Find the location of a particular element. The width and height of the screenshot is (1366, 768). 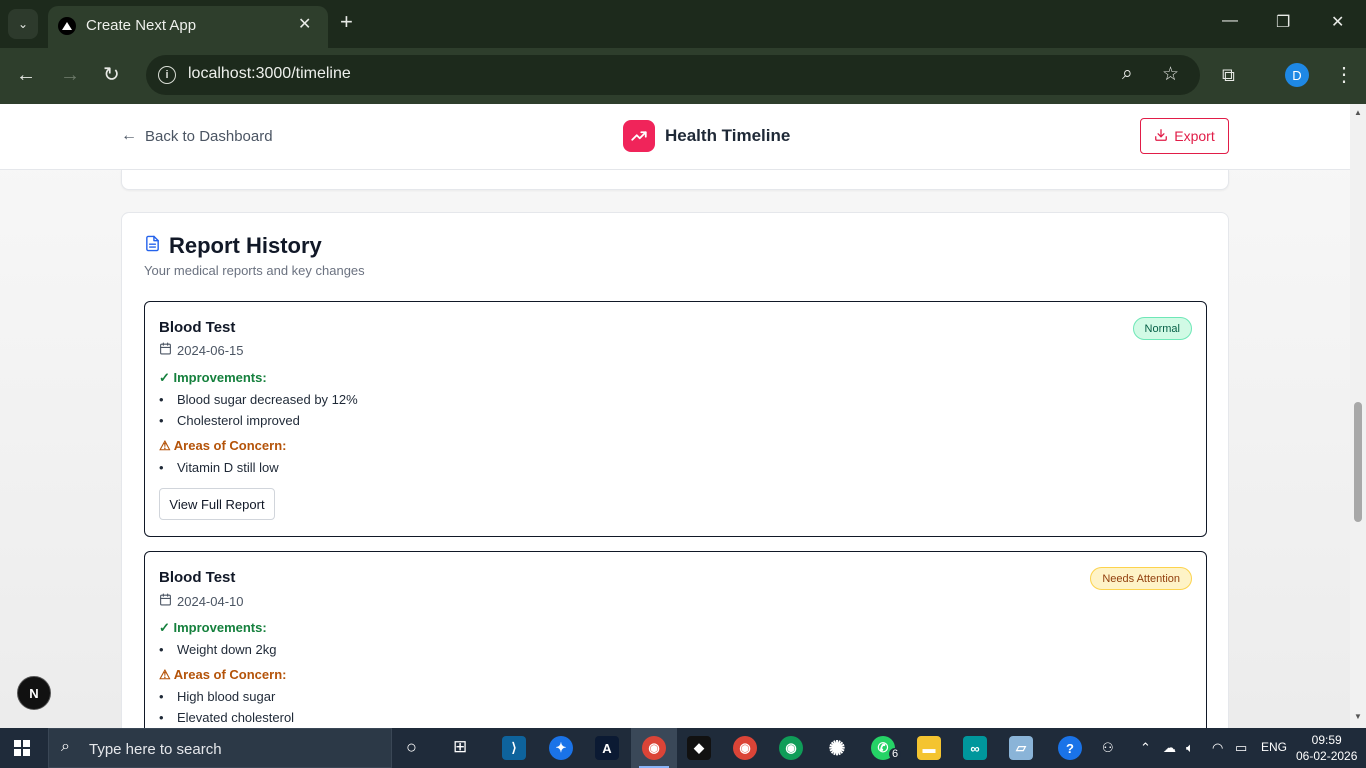

report-date: 2024-06-15 is located at coordinates (201, 350).